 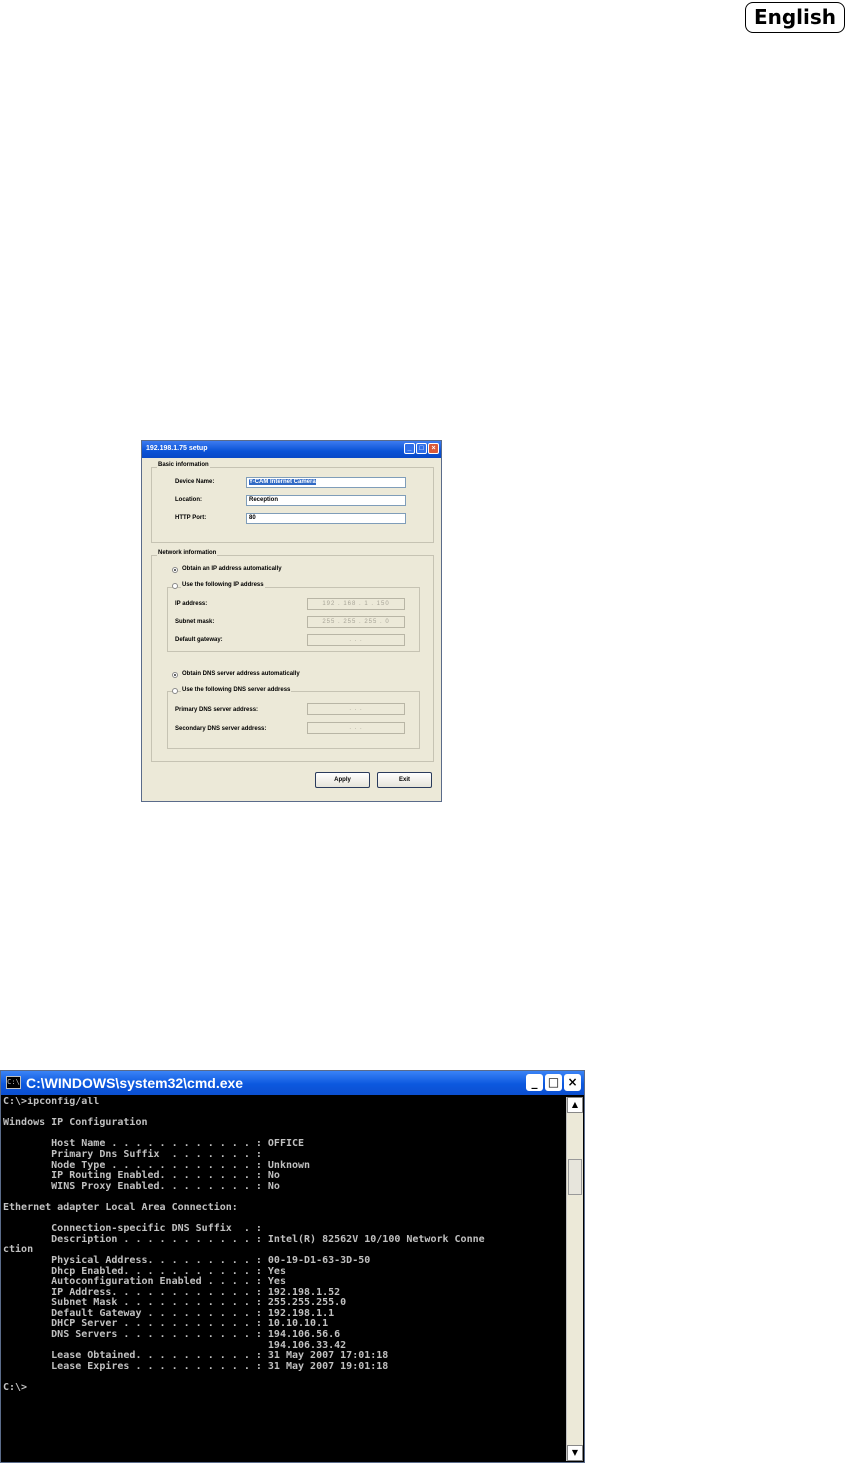 I want to click on subnet-mask-label: Subnet mask:, so click(x=195, y=622).